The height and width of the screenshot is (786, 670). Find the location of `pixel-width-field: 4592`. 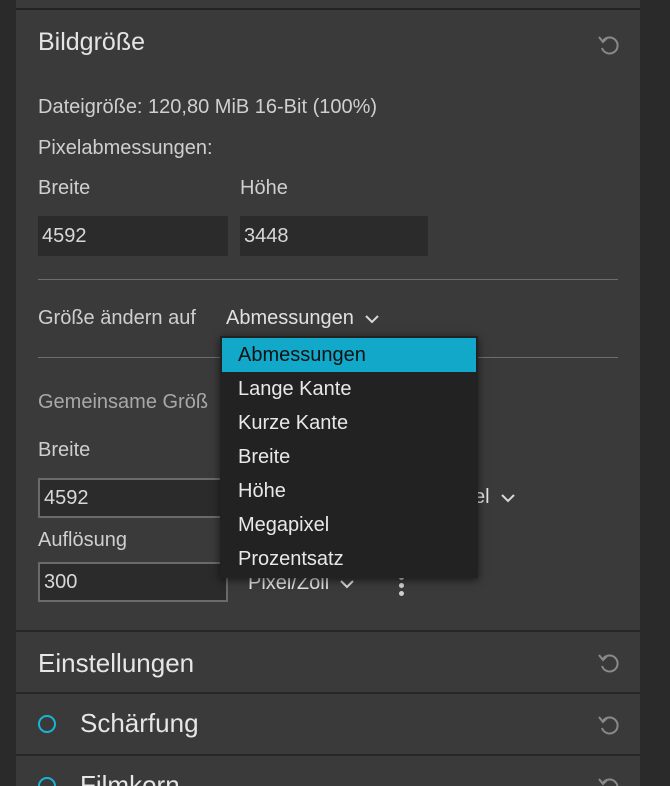

pixel-width-field: 4592 is located at coordinates (133, 236).